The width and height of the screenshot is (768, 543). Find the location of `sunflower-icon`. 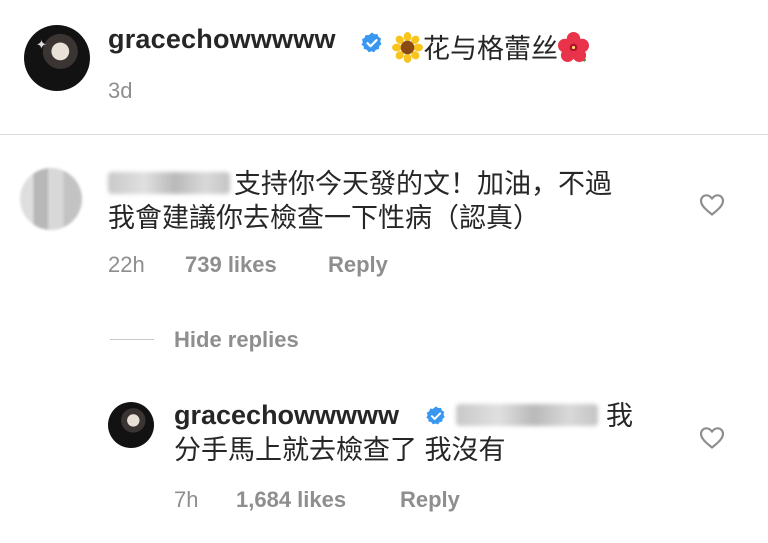

sunflower-icon is located at coordinates (407, 47).